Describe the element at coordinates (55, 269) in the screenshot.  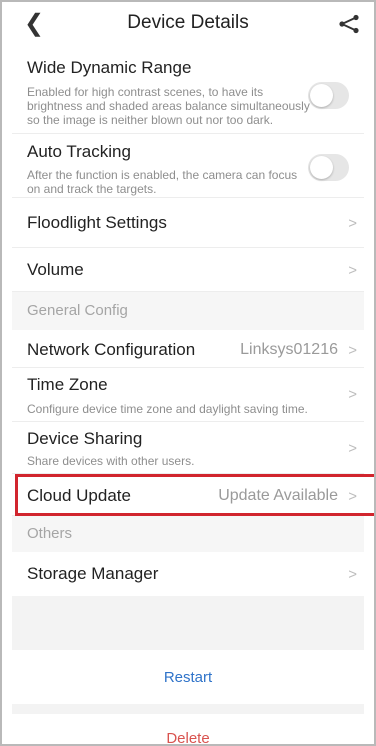
I see `volume-label: Volume` at that location.